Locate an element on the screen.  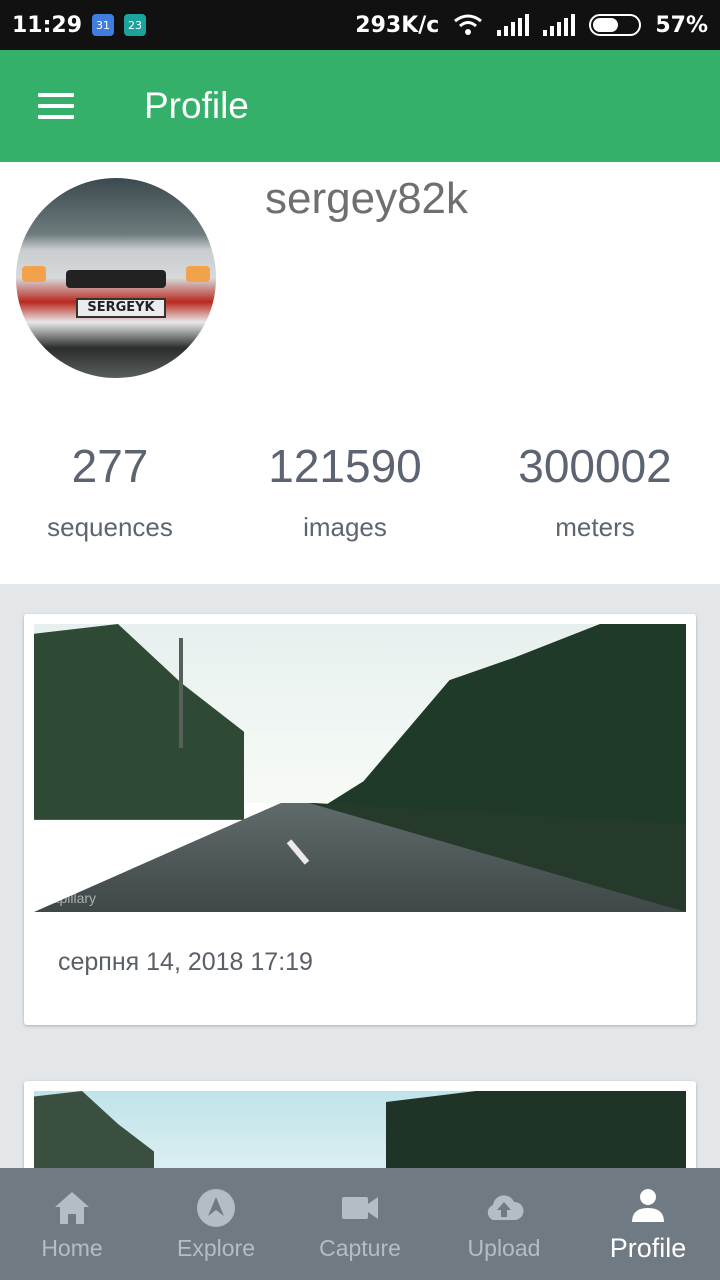
signal-icon is located at coordinates (513, 25).